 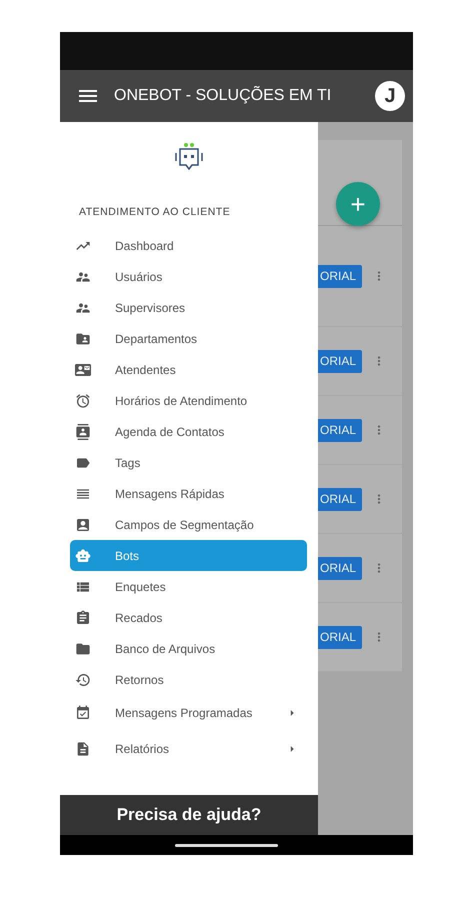 I want to click on alarm-clock-icon, so click(x=83, y=400).